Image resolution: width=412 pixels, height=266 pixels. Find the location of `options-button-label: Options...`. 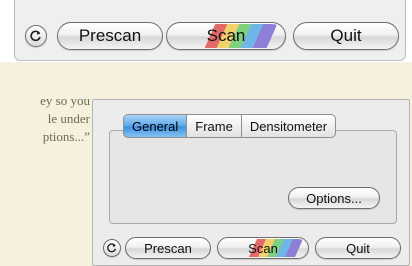

options-button-label: Options... is located at coordinates (334, 198).